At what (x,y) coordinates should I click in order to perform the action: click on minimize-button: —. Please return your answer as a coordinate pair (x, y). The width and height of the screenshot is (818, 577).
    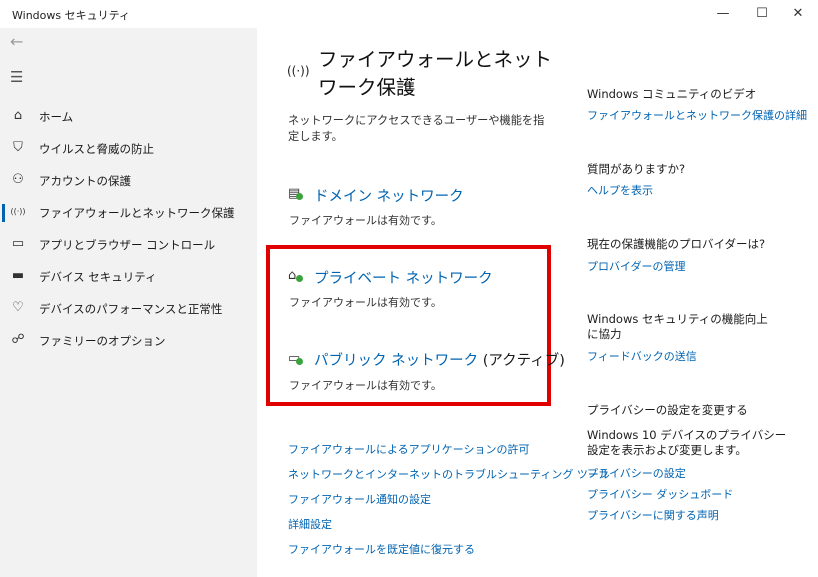
    Looking at the image, I should click on (723, 14).